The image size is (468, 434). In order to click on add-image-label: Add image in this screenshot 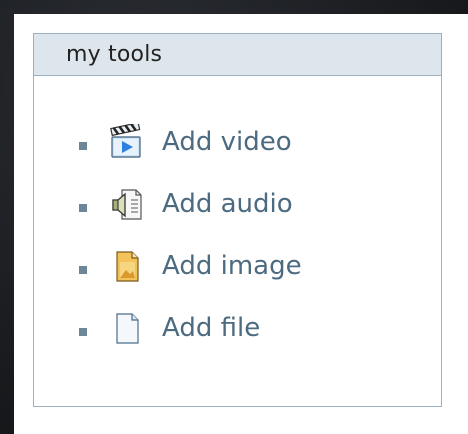, I will do `click(232, 266)`.